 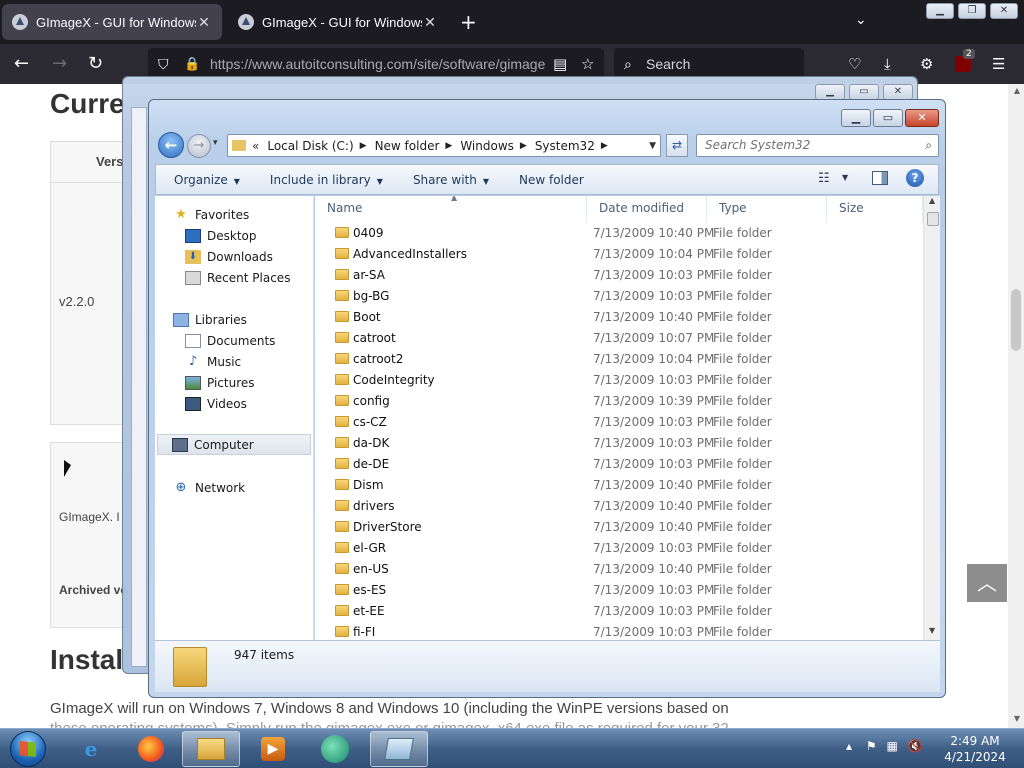 I want to click on recent-pages-dropdown-icon: ▾, so click(x=215, y=143).